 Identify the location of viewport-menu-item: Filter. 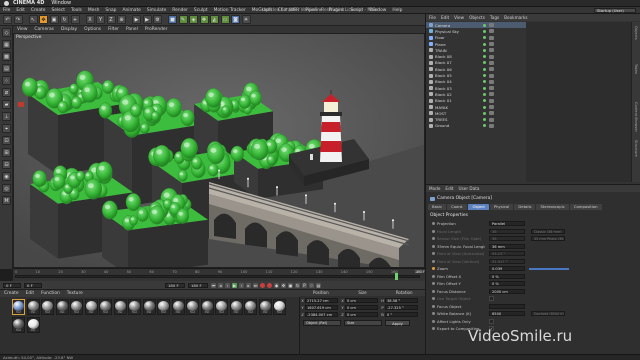
(113, 29).